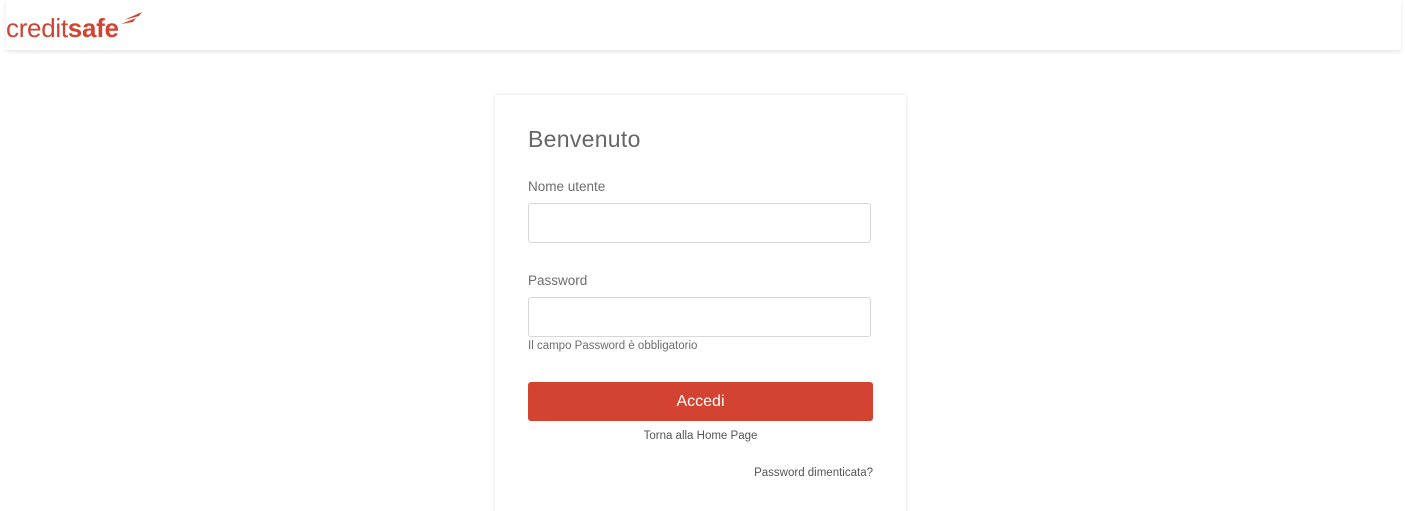  I want to click on red-swoosh-icon, so click(131, 18).